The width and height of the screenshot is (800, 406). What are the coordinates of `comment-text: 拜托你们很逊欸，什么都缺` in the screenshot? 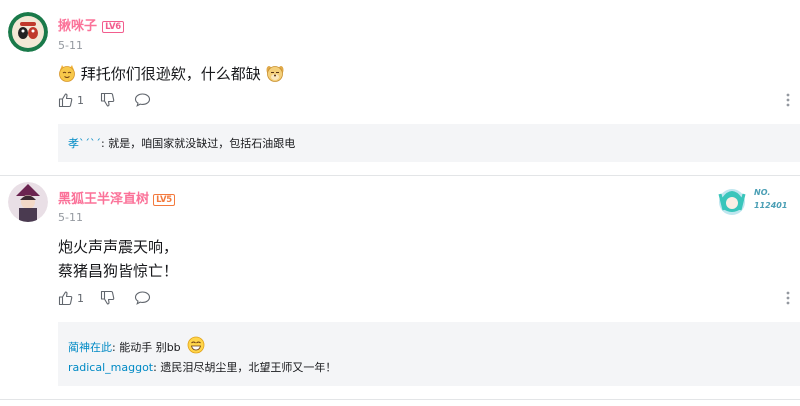 It's located at (171, 74).